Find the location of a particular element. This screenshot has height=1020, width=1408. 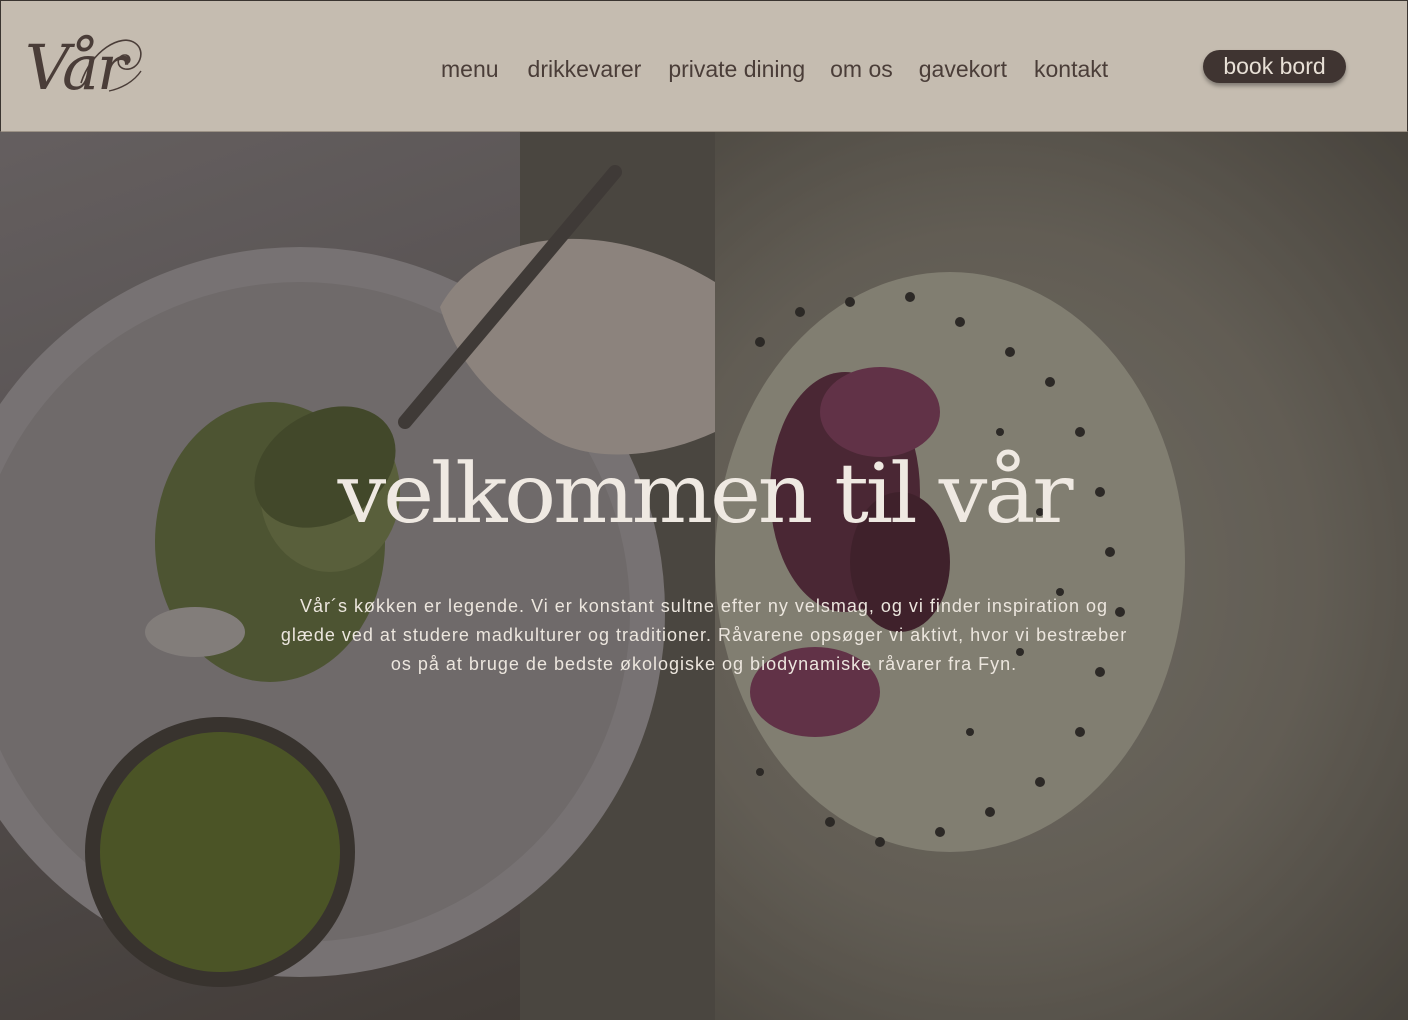

logo: Vår is located at coordinates (86, 73).